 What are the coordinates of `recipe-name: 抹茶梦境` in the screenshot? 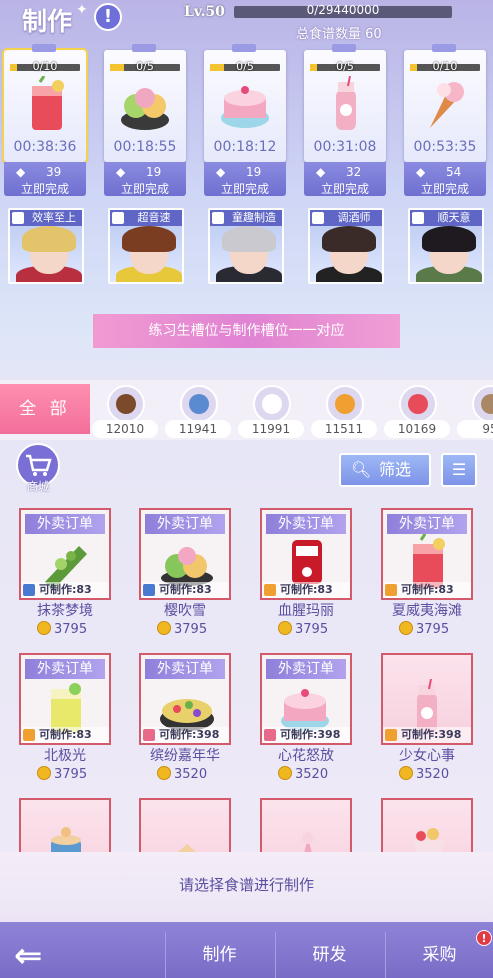 It's located at (65, 611).